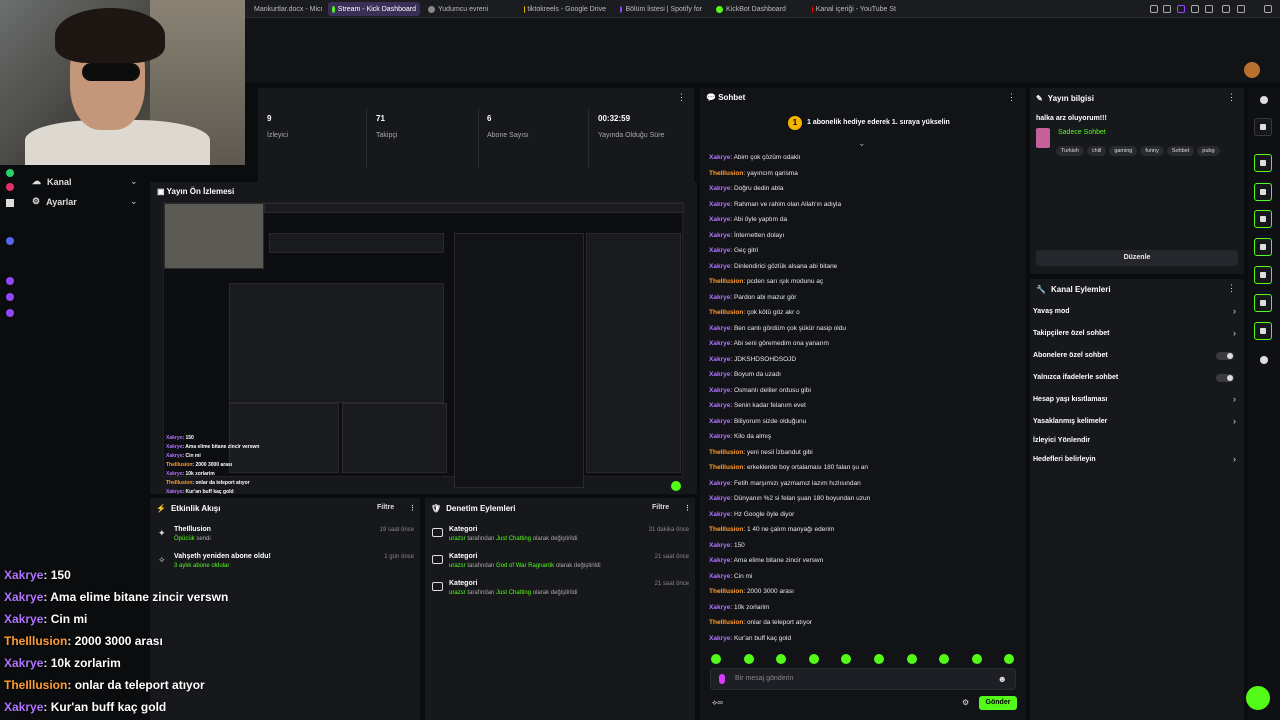 This screenshot has height=720, width=1280. What do you see at coordinates (1263, 331) in the screenshot?
I see `wrench-tool-button` at bounding box center [1263, 331].